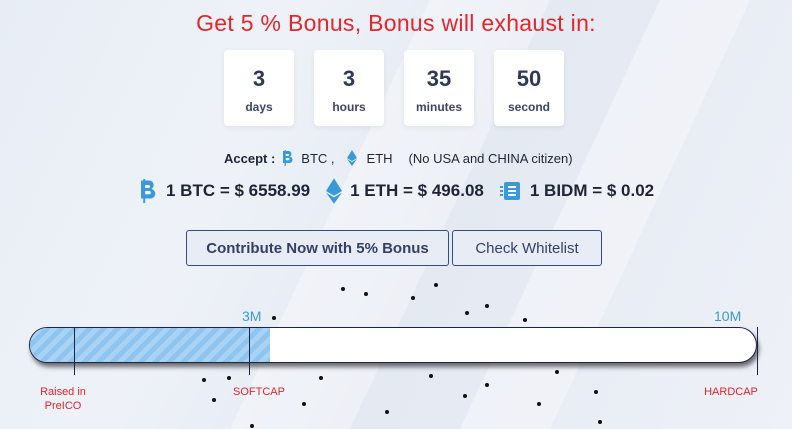 The image size is (792, 429). What do you see at coordinates (393, 345) in the screenshot?
I see `fundraising-progress-bar` at bounding box center [393, 345].